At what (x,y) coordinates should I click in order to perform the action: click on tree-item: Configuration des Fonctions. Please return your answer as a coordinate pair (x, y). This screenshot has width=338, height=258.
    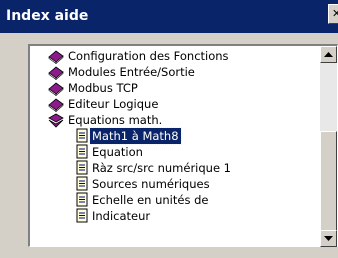
    Looking at the image, I should click on (174, 56).